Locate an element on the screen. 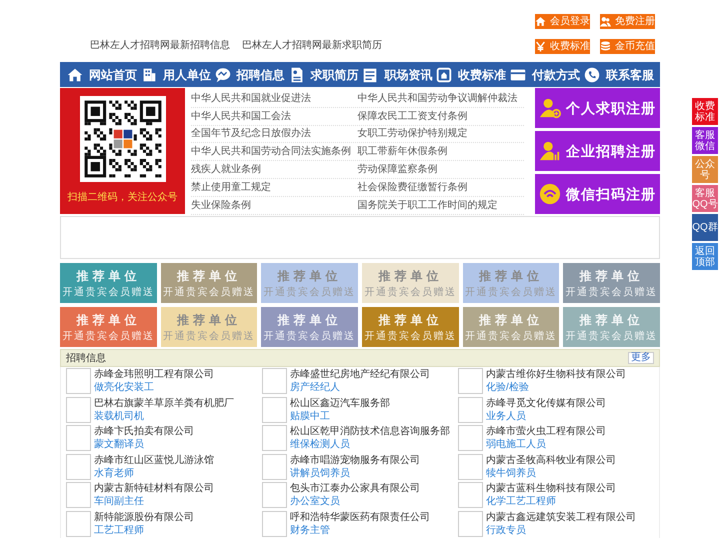 The image size is (720, 540). side-button: 返回顶部 is located at coordinates (705, 256).